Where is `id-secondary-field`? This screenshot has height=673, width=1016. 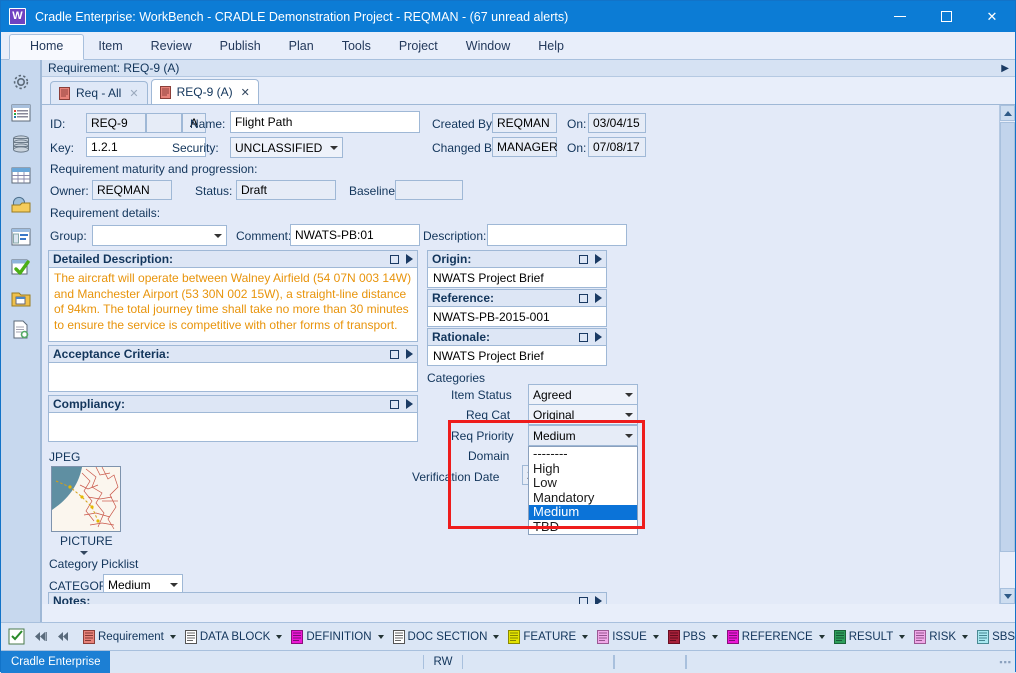
id-secondary-field is located at coordinates (164, 123).